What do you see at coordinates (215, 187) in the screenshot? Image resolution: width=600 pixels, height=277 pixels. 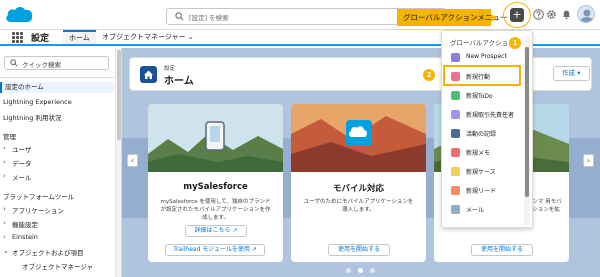 I see `card-title: mySalesforce` at bounding box center [215, 187].